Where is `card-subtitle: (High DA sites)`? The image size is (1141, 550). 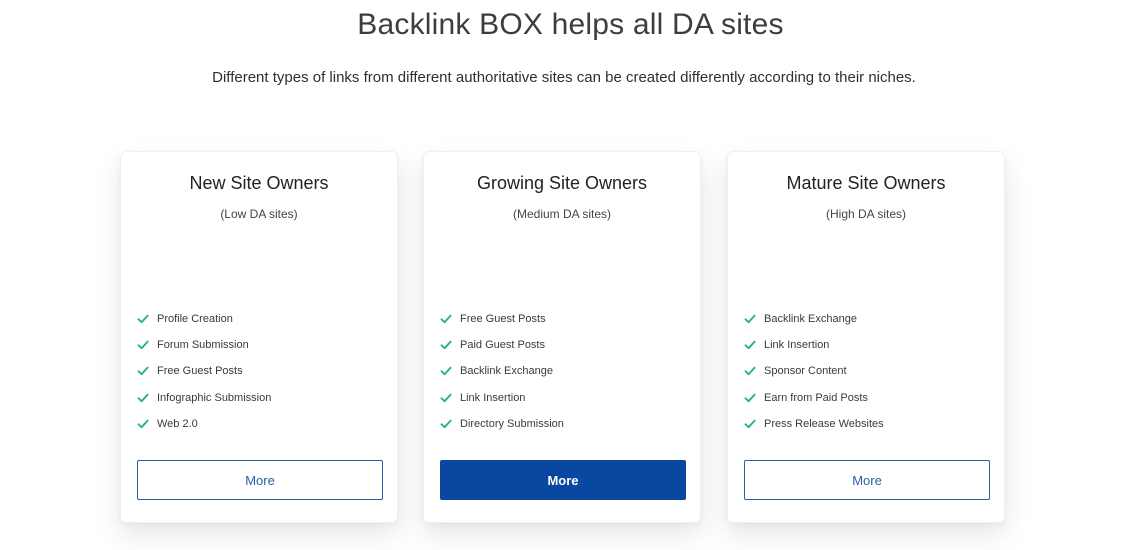
card-subtitle: (High DA sites) is located at coordinates (866, 214).